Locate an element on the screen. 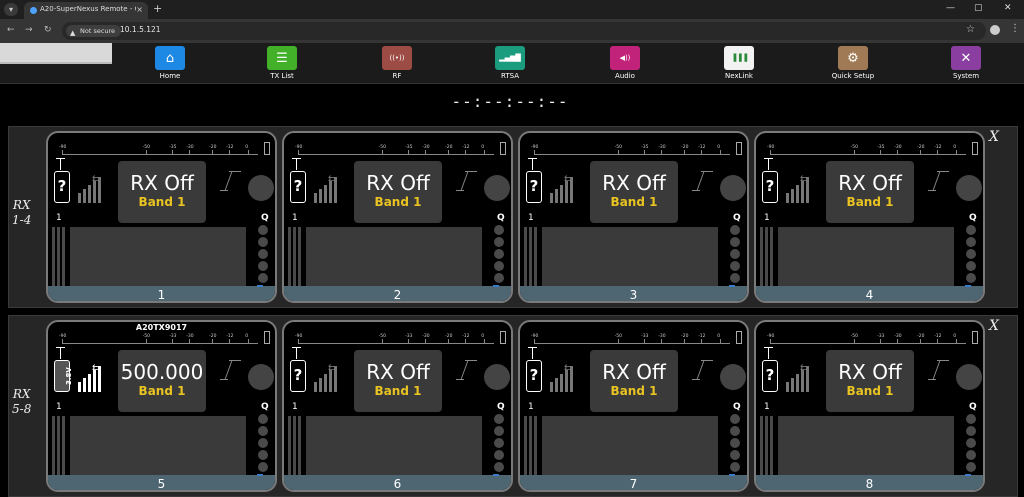 This screenshot has height=497, width=1024. receiver-number: 6 is located at coordinates (397, 482).